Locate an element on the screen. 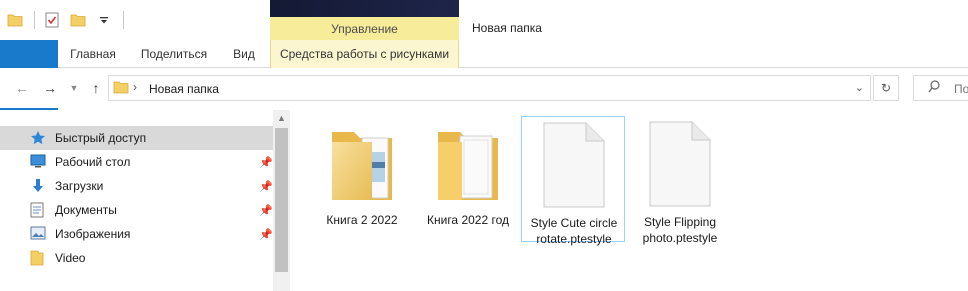  arrow-right-icon: → is located at coordinates (50, 88).